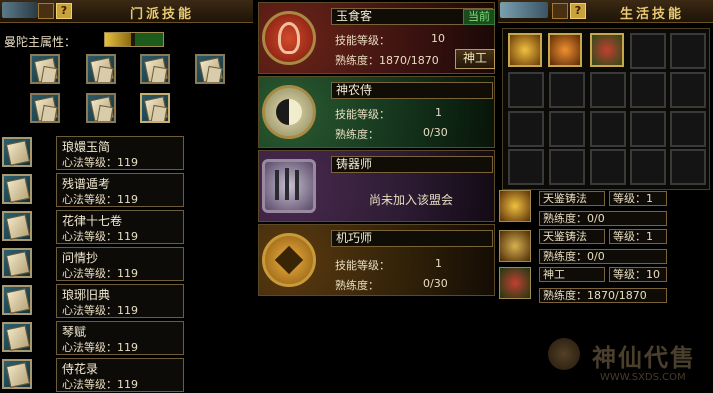 This screenshot has width=713, height=393. Describe the element at coordinates (438, 38) in the screenshot. I see `skill-level-value: 10` at that location.